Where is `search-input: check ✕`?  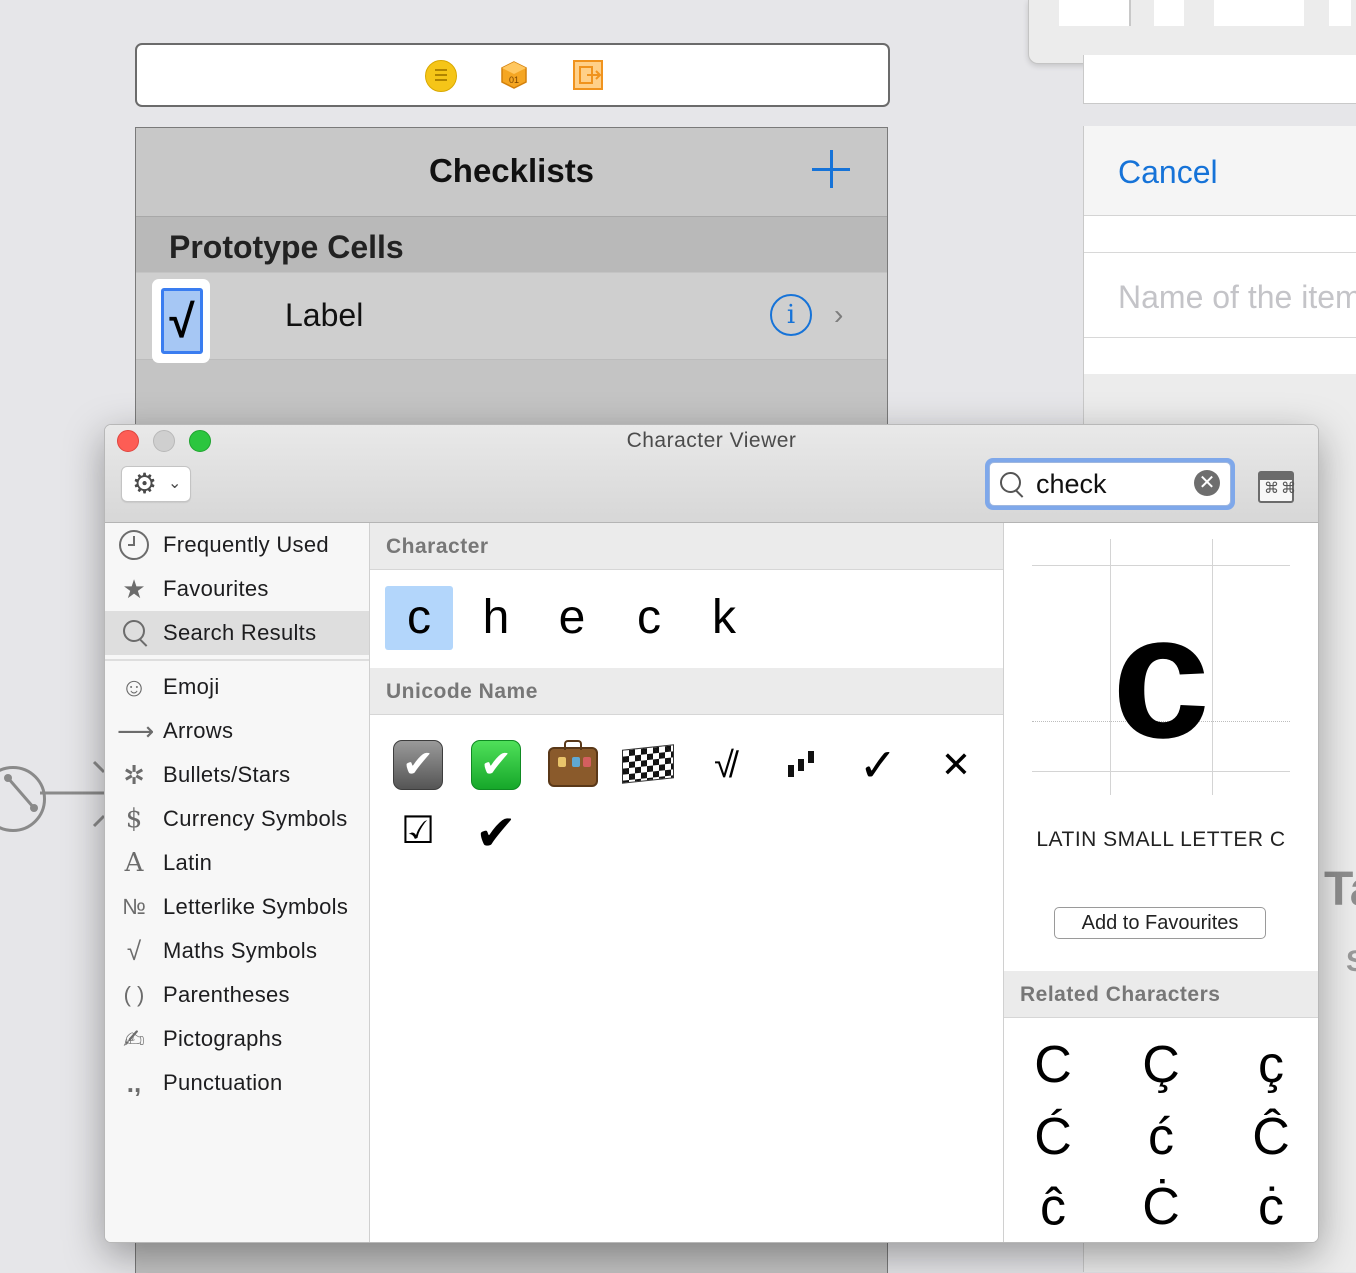 search-input: check ✕ is located at coordinates (1110, 484).